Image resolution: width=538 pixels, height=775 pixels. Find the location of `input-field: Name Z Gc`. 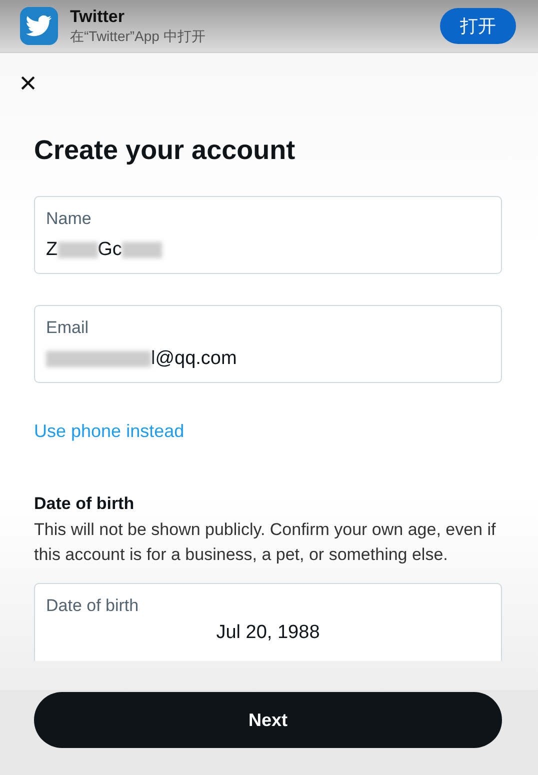

input-field: Name Z Gc is located at coordinates (268, 235).